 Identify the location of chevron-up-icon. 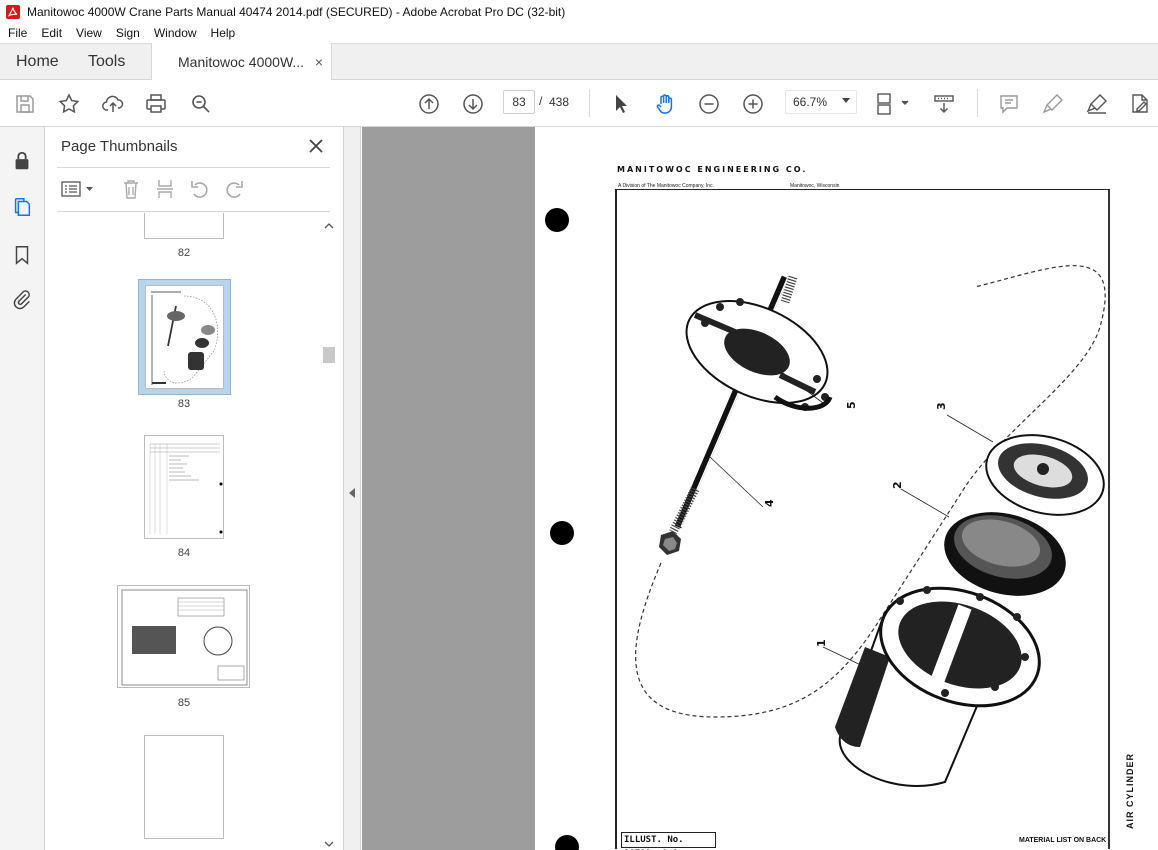
(329, 226).